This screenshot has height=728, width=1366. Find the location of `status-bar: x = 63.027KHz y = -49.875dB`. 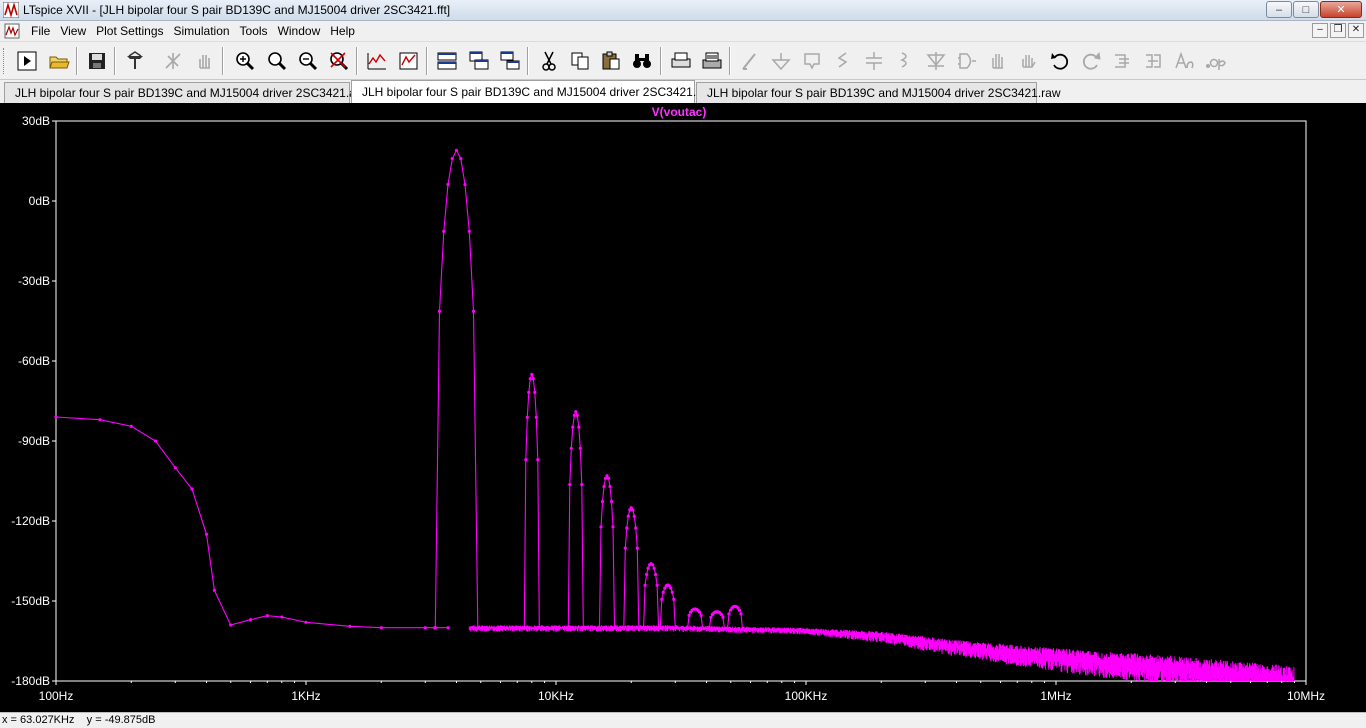

status-bar: x = 63.027KHz y = -49.875dB is located at coordinates (683, 720).